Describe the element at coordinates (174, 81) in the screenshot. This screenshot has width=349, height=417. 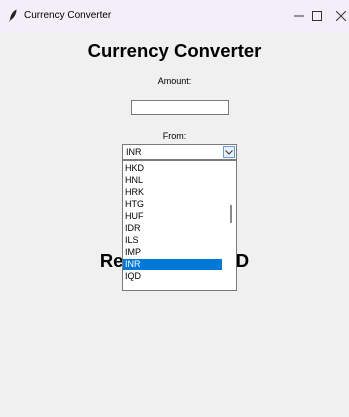
I see `amount-label: Amount:` at that location.